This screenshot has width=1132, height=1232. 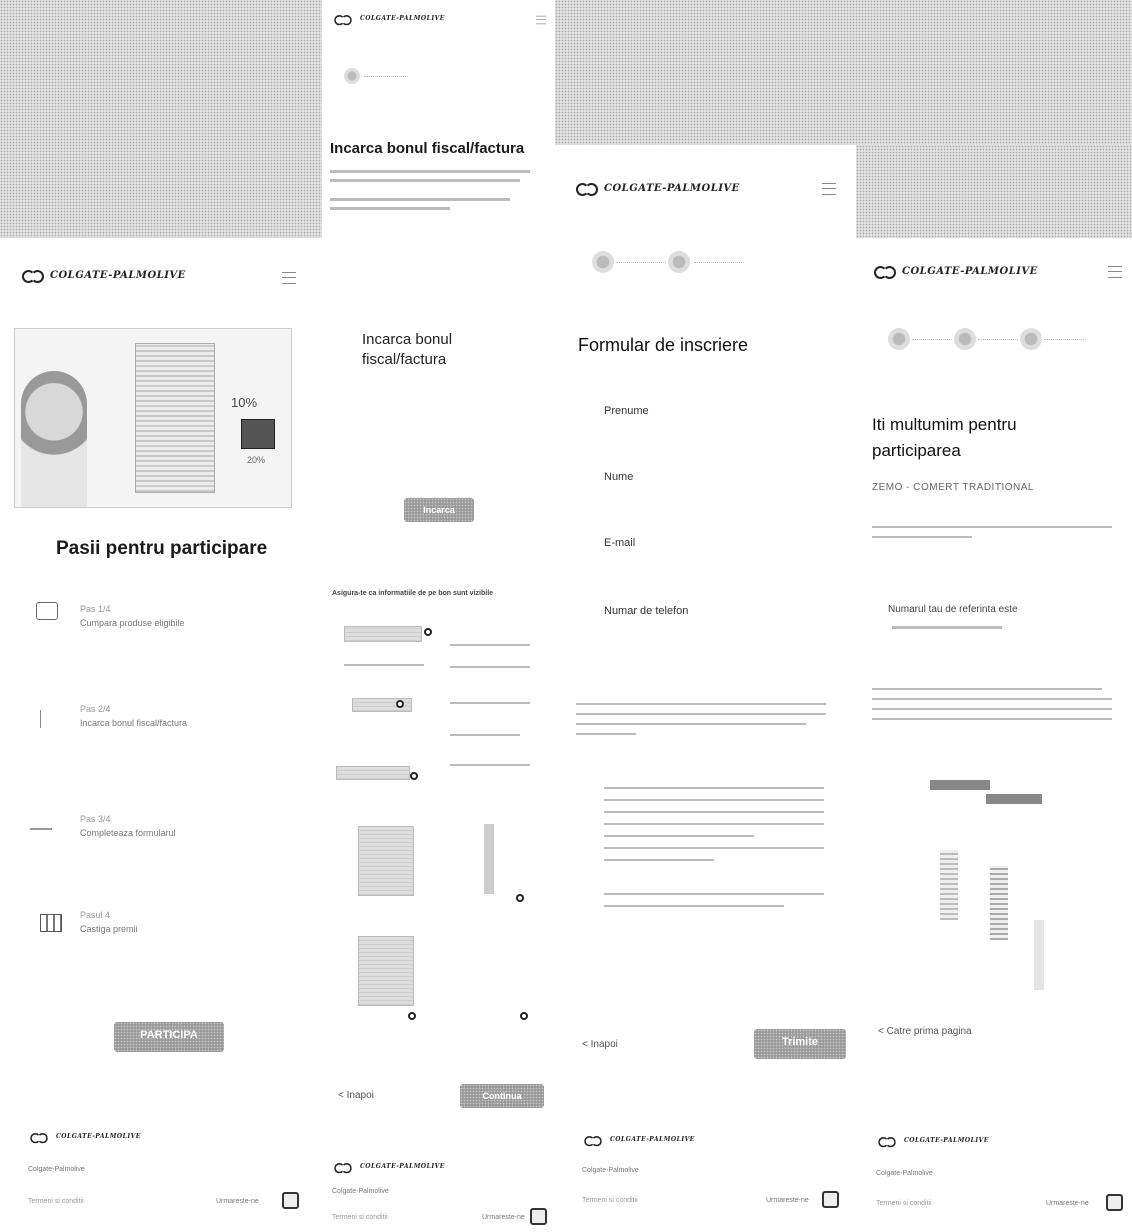 What do you see at coordinates (256, 460) in the screenshot?
I see `hero-badge-2: 20%` at bounding box center [256, 460].